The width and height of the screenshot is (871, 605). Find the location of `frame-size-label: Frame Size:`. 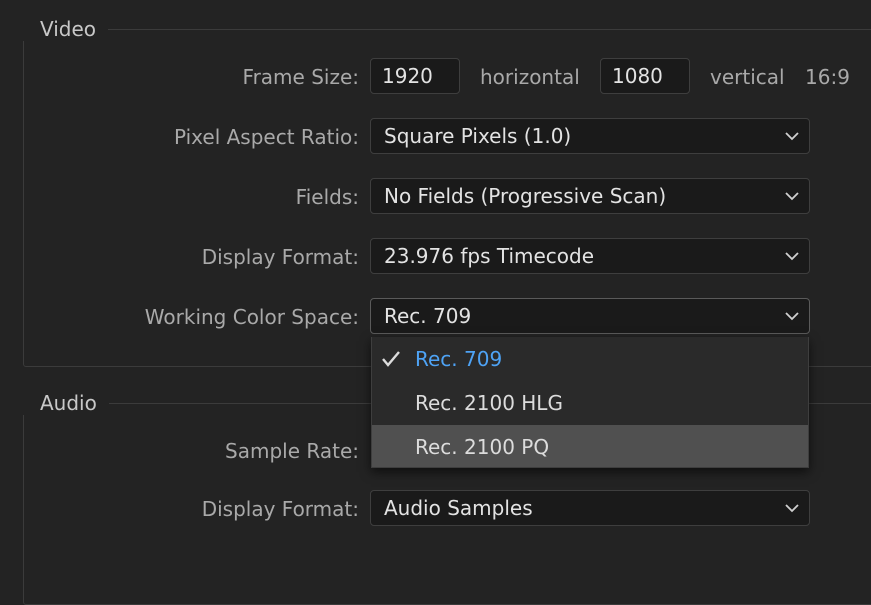

frame-size-label: Frame Size: is located at coordinates (300, 77).